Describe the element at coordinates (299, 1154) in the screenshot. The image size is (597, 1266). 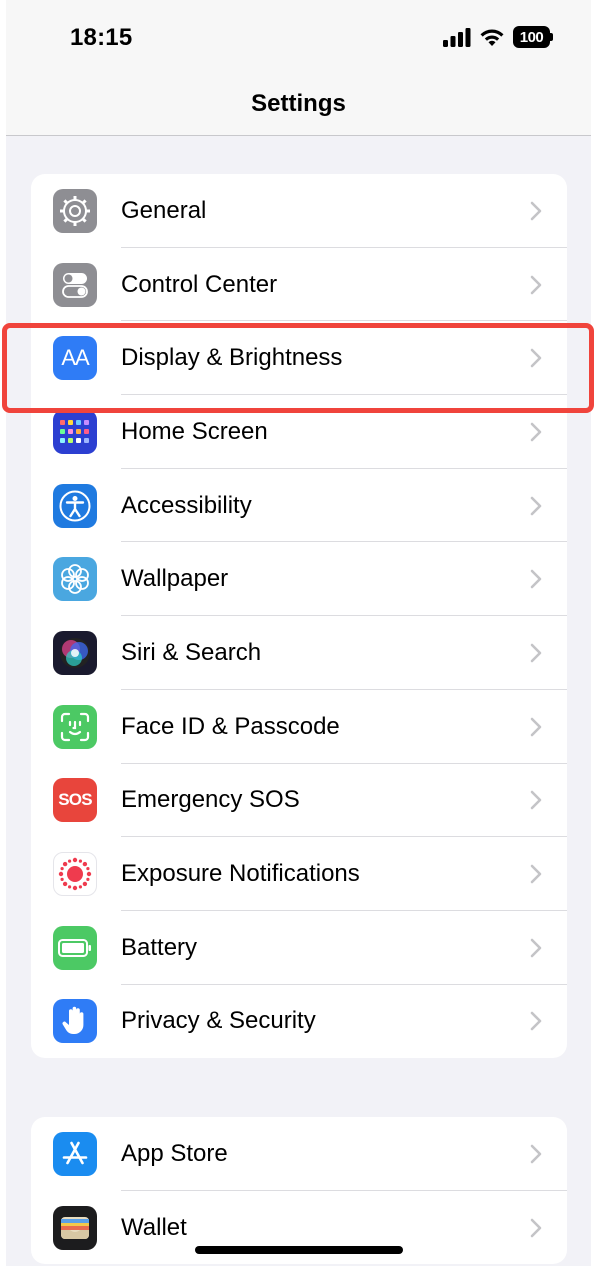
I see `settings-row-app-store: App Store` at that location.